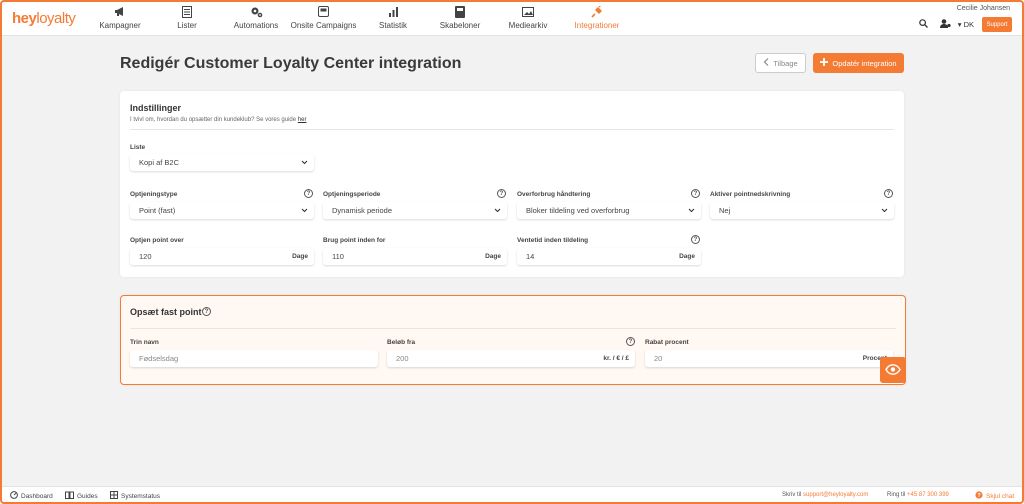 The width and height of the screenshot is (1024, 504). I want to click on optjeningstype-value: Point (fast), so click(157, 210).